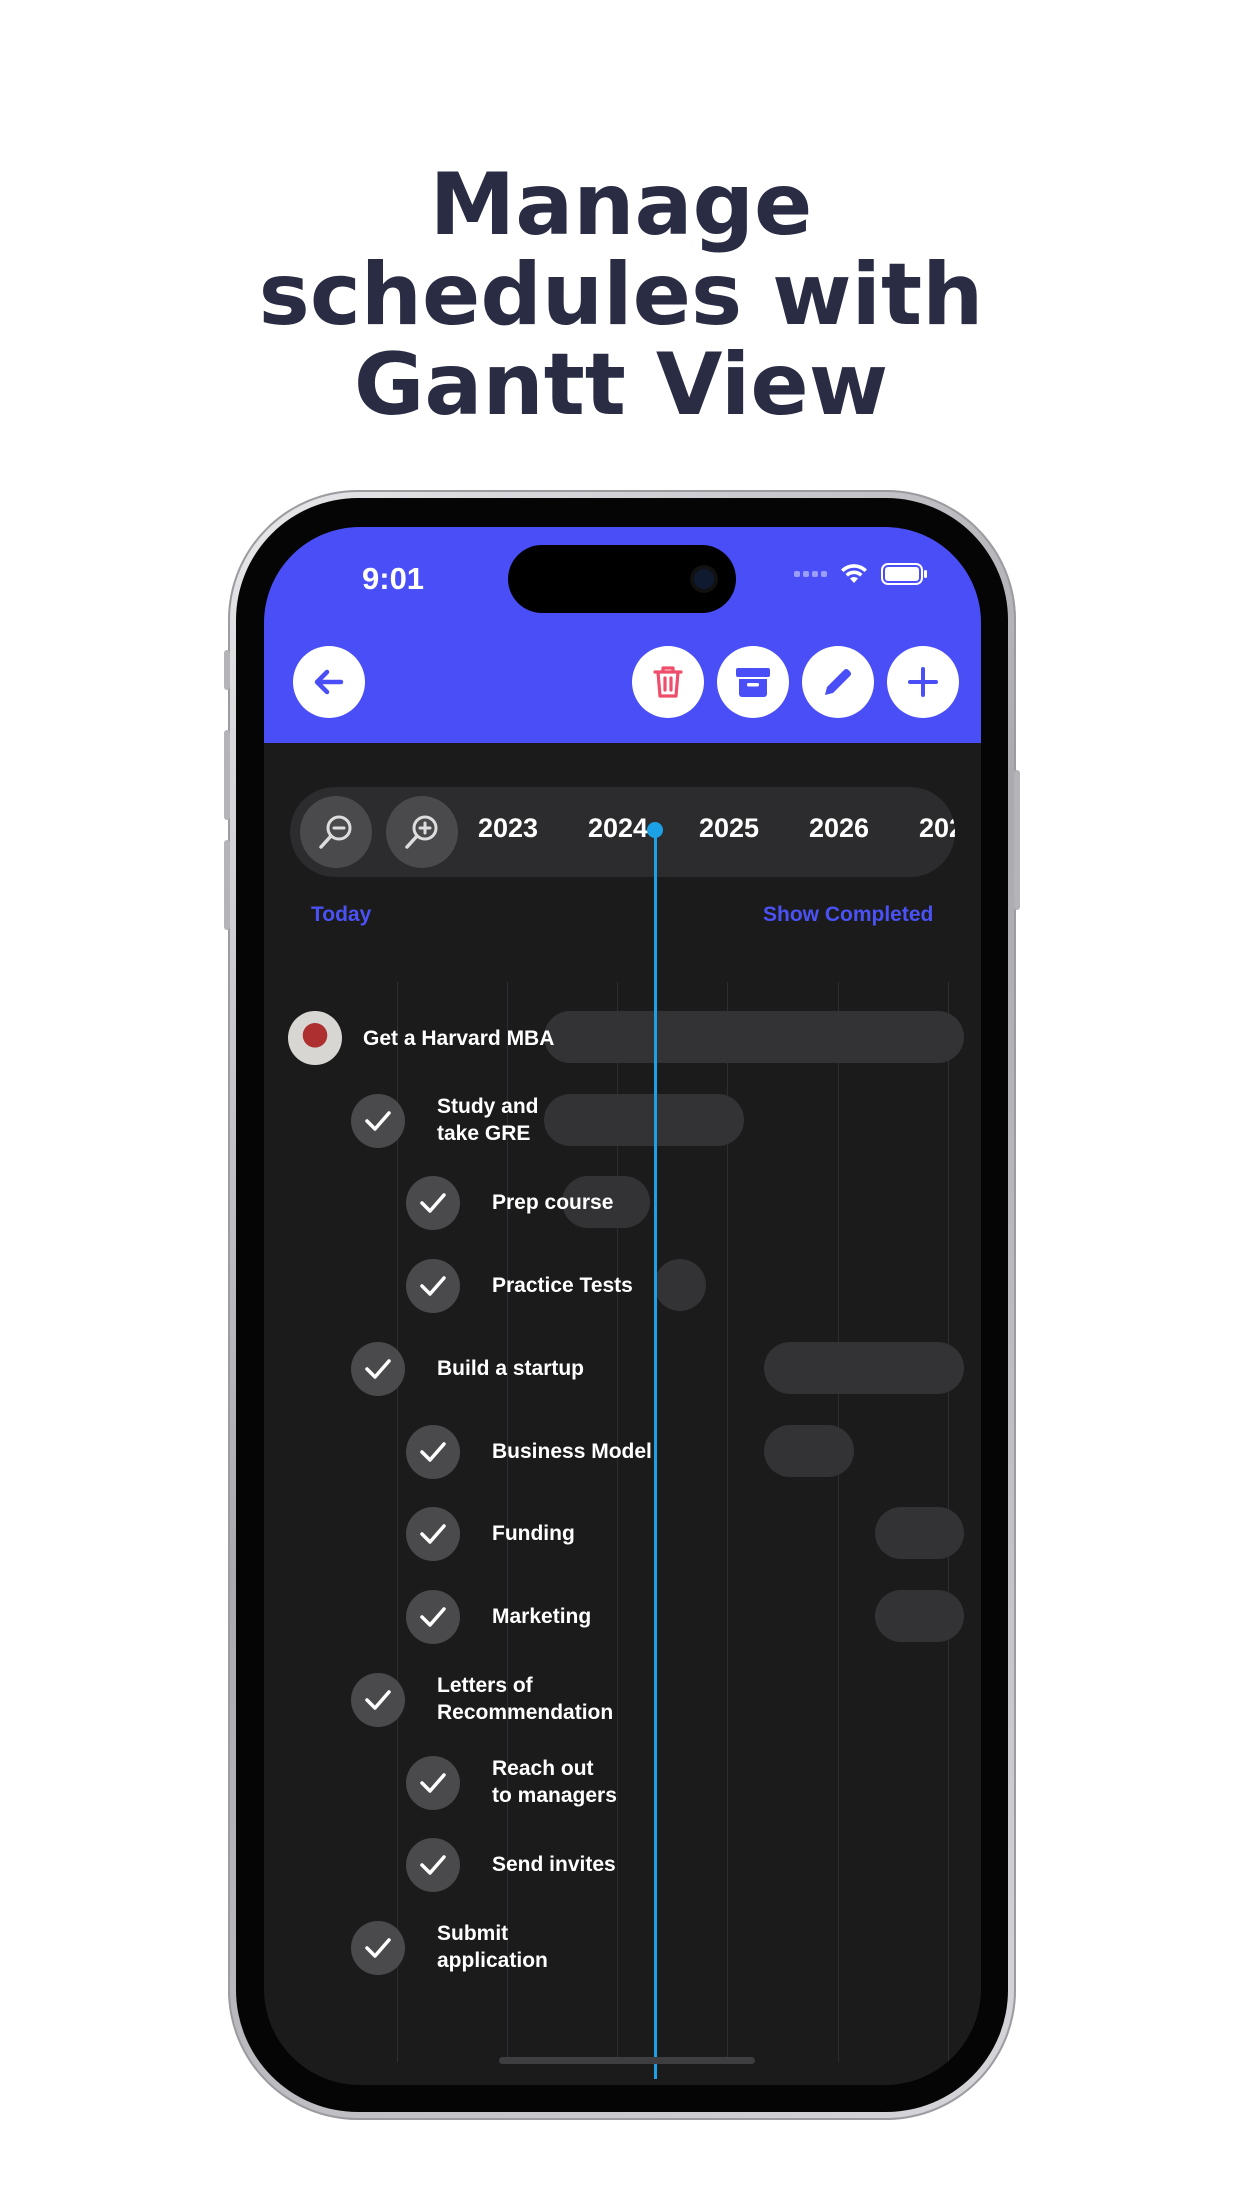 The width and height of the screenshot is (1242, 2208). I want to click on task-label: Funding, so click(533, 1533).